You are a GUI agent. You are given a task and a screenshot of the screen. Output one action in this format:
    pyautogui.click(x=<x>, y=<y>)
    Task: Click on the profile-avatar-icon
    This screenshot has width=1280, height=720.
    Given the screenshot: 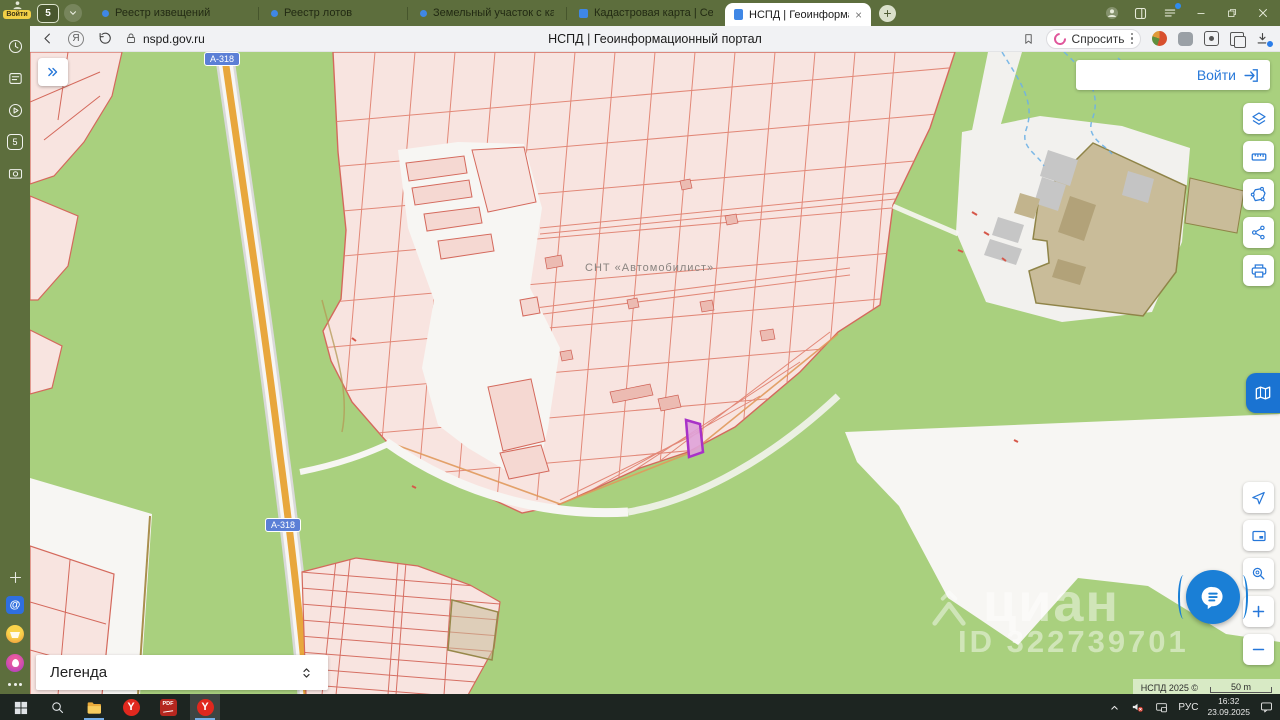 What is the action you would take?
    pyautogui.click(x=1112, y=13)
    